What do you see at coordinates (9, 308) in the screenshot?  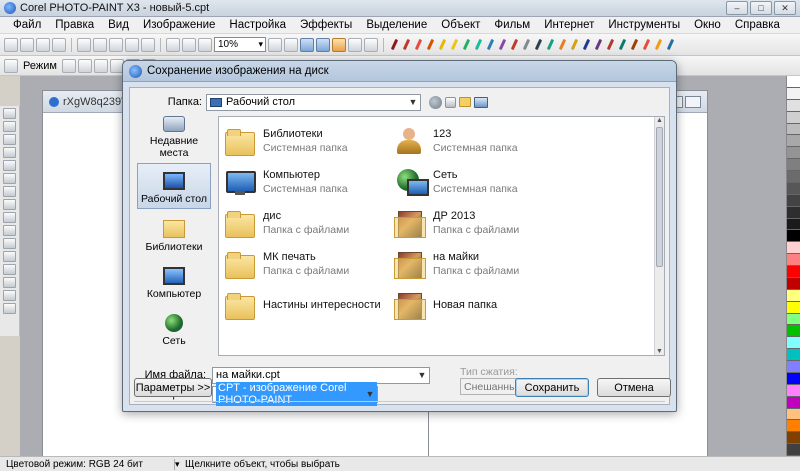 I see `swap-tool-icon` at bounding box center [9, 308].